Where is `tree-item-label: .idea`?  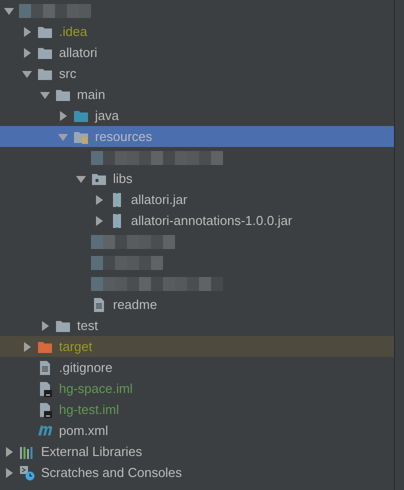
tree-item-label: .idea is located at coordinates (72, 31).